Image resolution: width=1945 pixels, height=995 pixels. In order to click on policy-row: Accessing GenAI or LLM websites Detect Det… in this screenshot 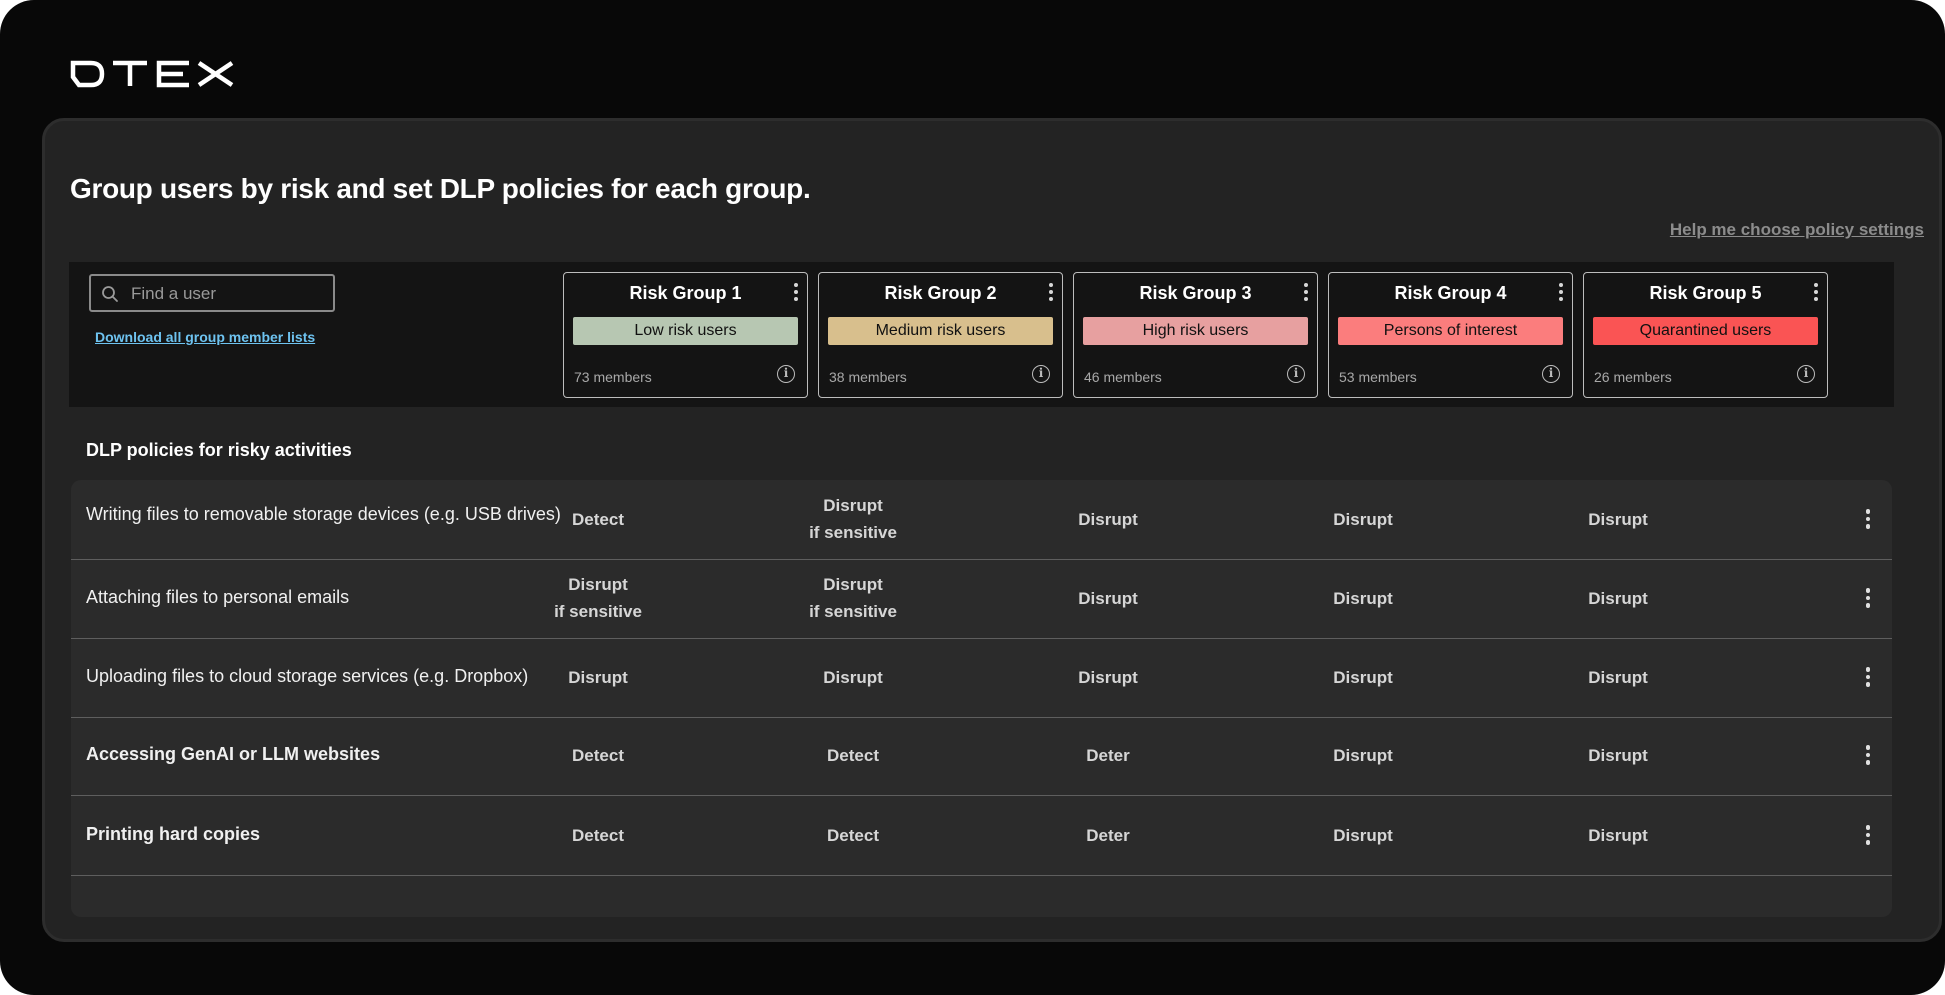, I will do `click(981, 756)`.